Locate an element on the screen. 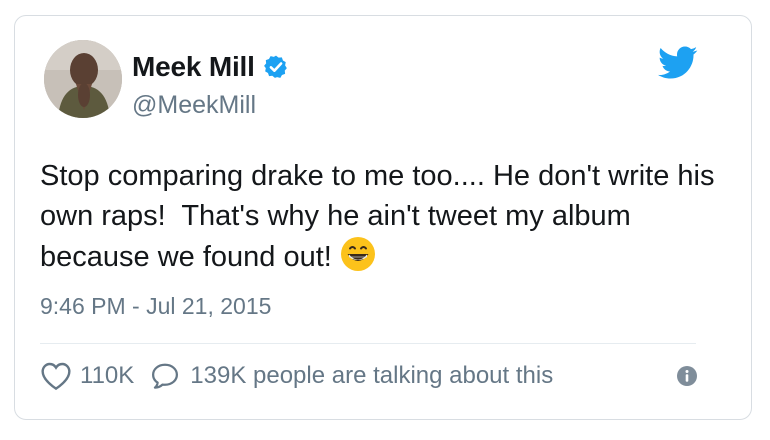 The height and width of the screenshot is (440, 770). avatar-image is located at coordinates (83, 79).